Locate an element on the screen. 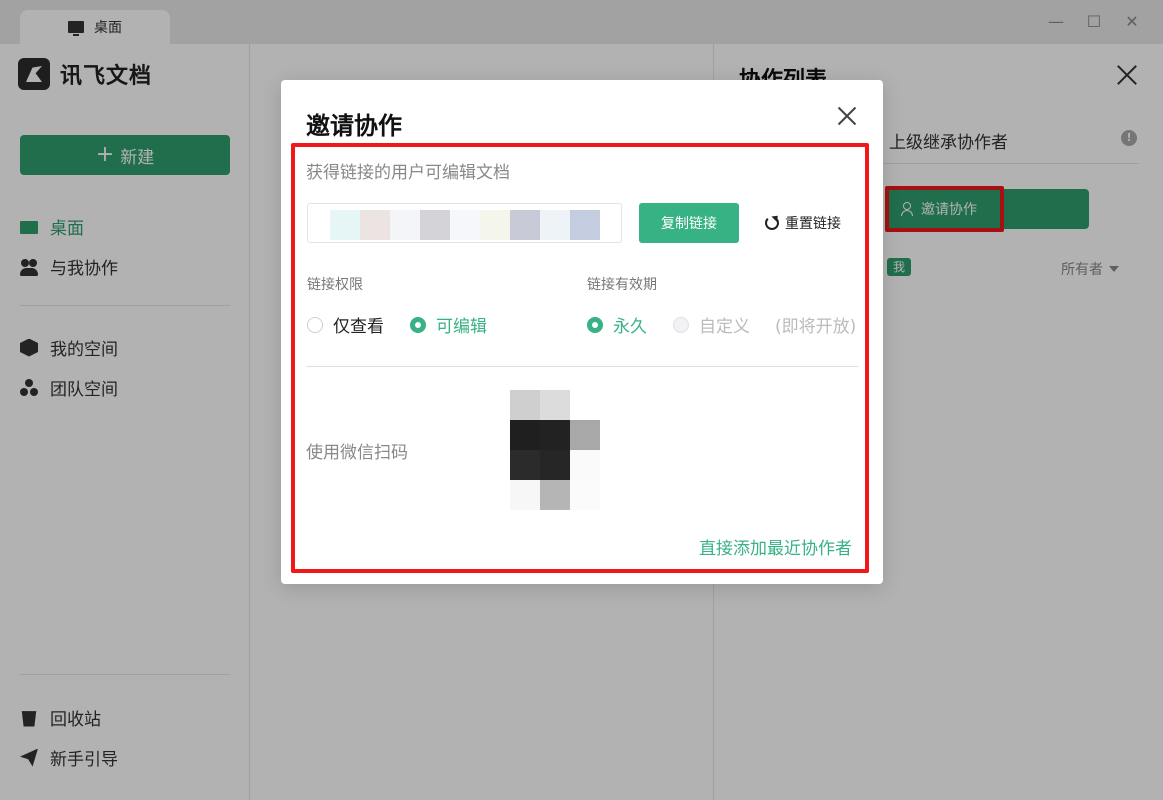 The width and height of the screenshot is (1163, 800). close-icon is located at coordinates (847, 116).